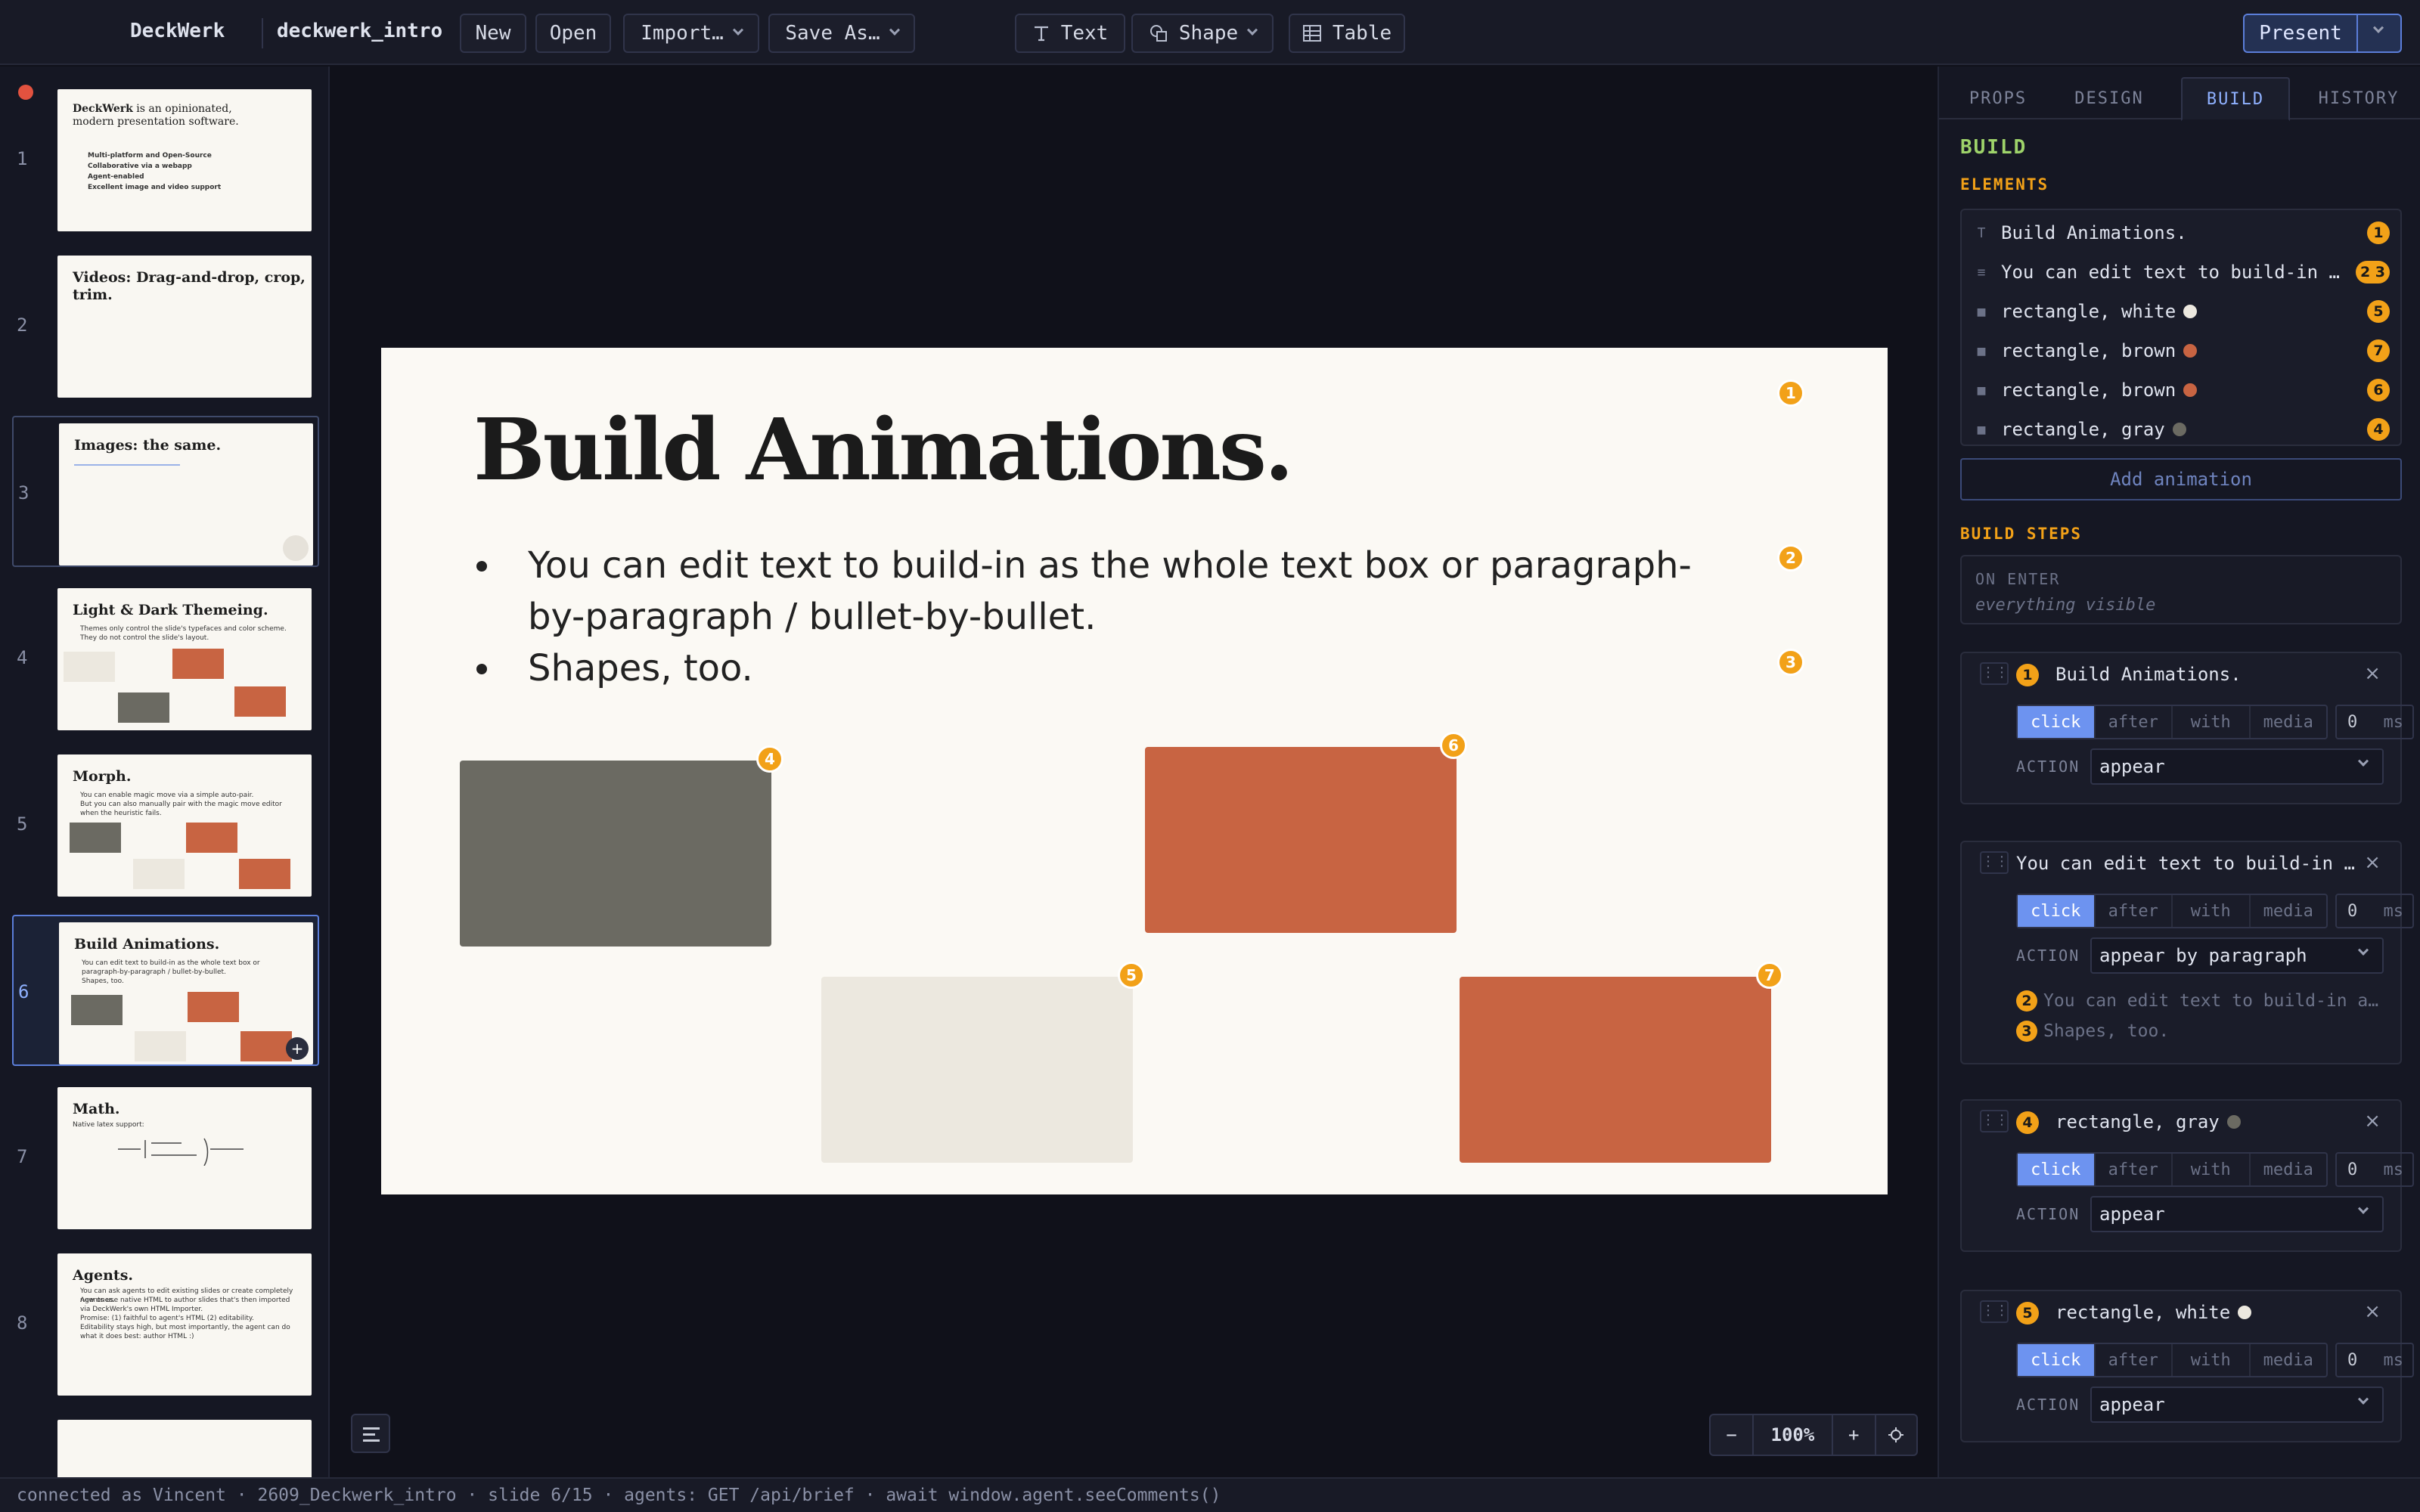 This screenshot has width=2420, height=1512. What do you see at coordinates (1202, 34) in the screenshot?
I see `insert-shape-button: Shape` at bounding box center [1202, 34].